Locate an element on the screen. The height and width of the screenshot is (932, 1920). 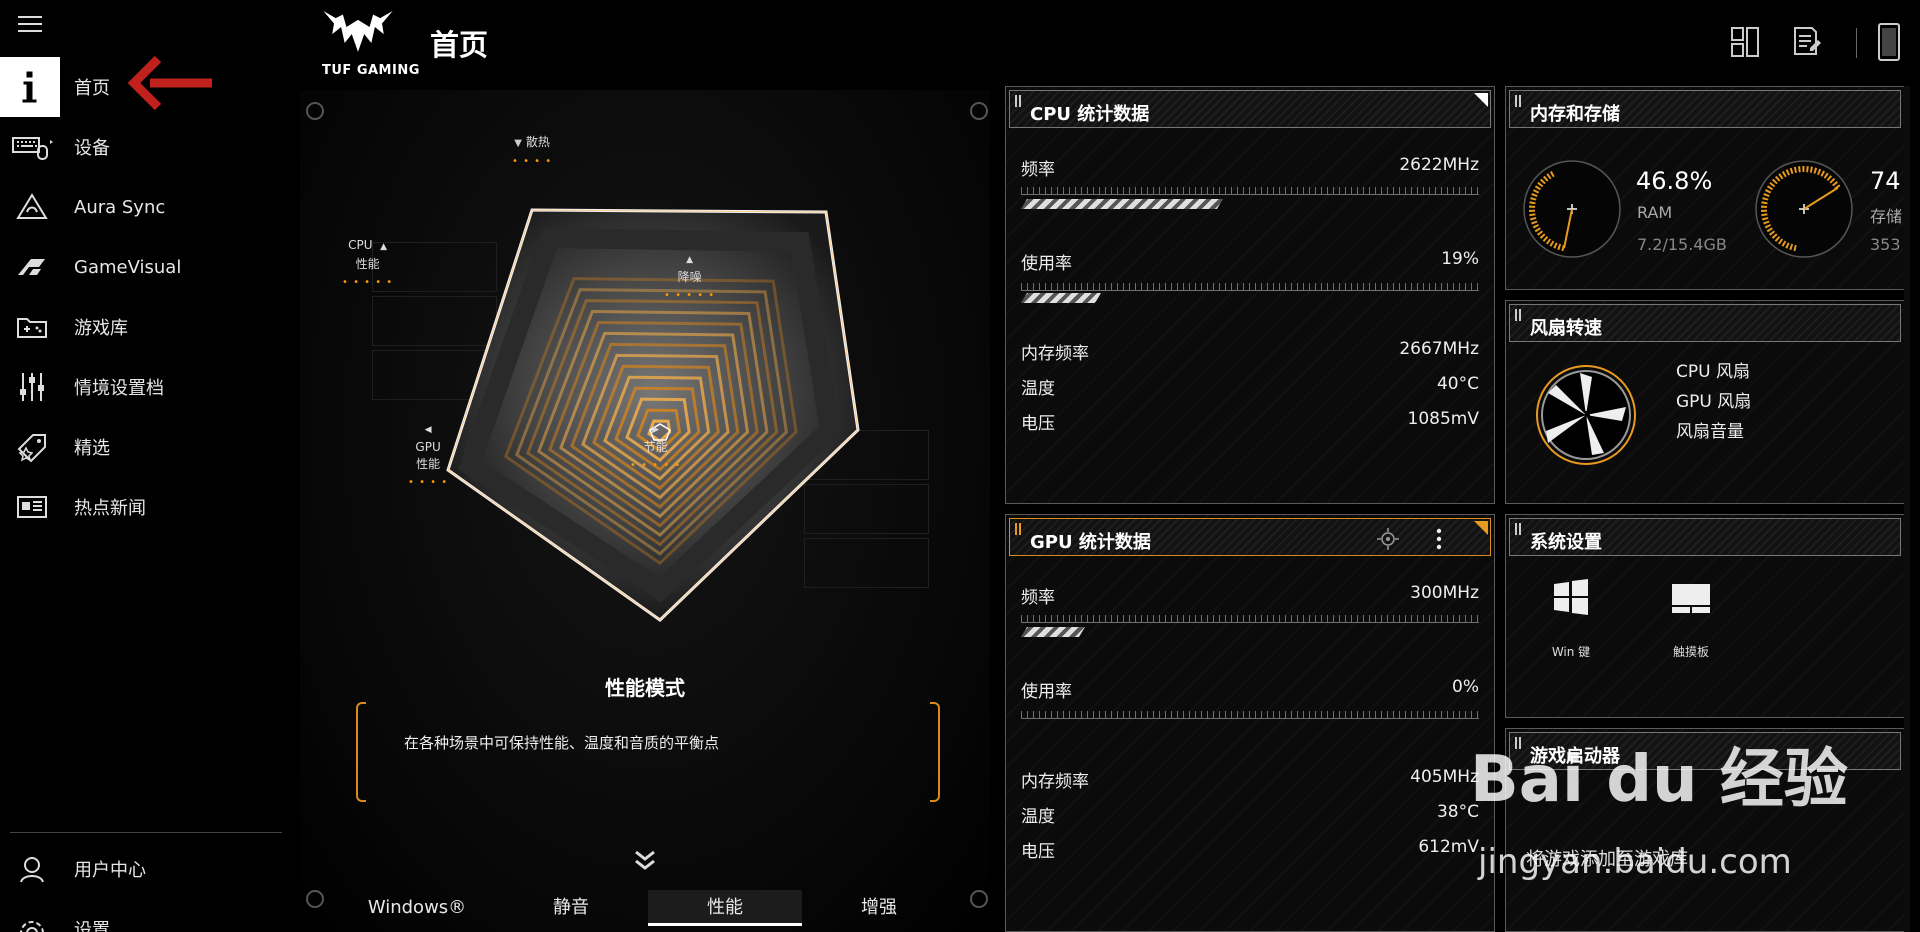
cpu-freq-meter is located at coordinates (1122, 204).